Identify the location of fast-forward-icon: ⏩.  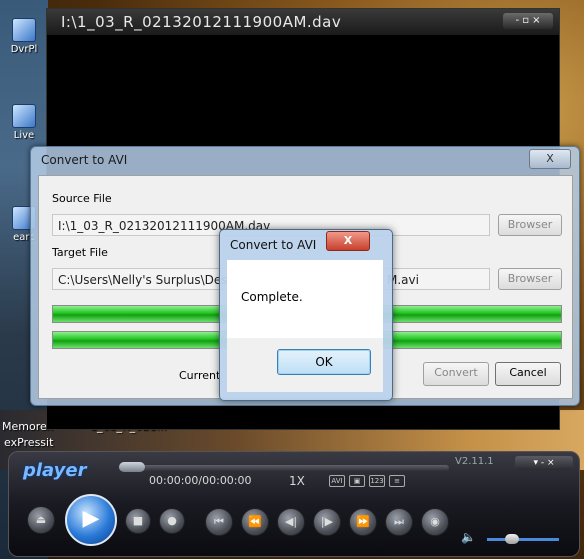
(363, 522).